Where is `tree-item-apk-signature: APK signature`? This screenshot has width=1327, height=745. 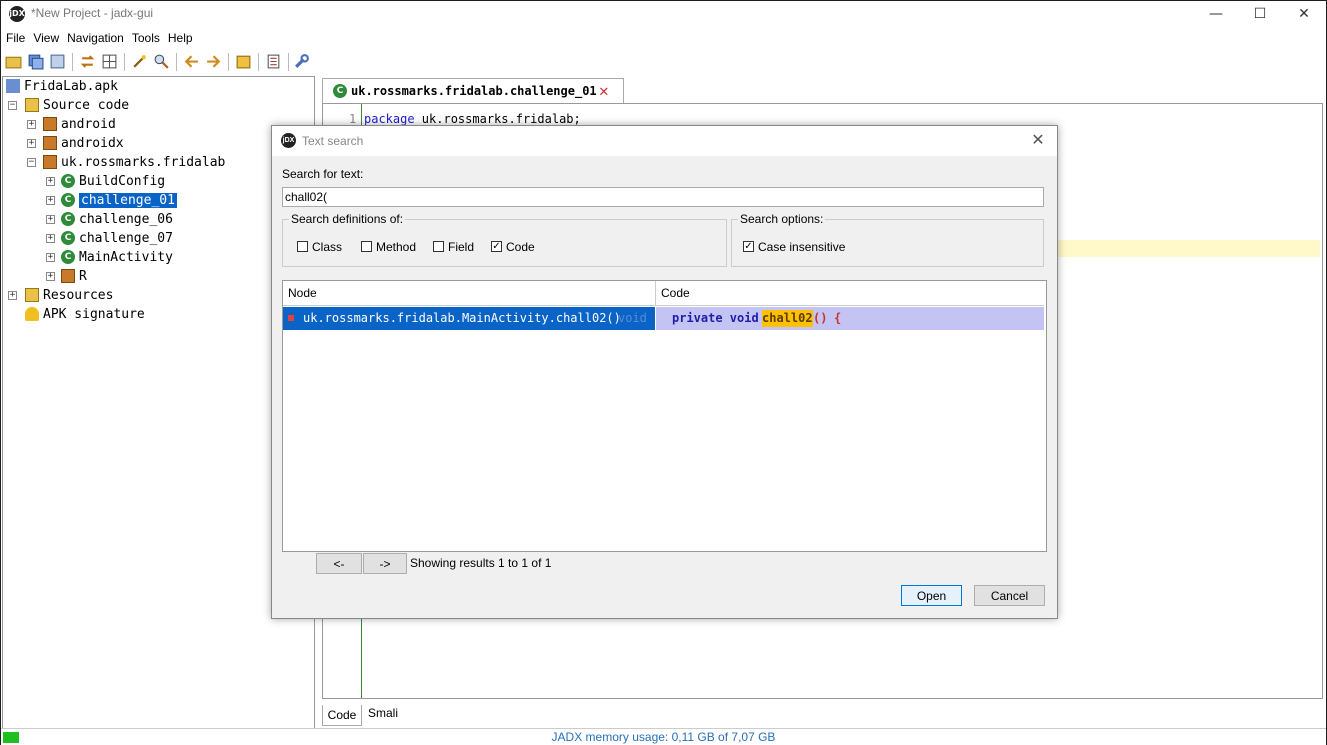
tree-item-apk-signature: APK signature is located at coordinates (85, 314).